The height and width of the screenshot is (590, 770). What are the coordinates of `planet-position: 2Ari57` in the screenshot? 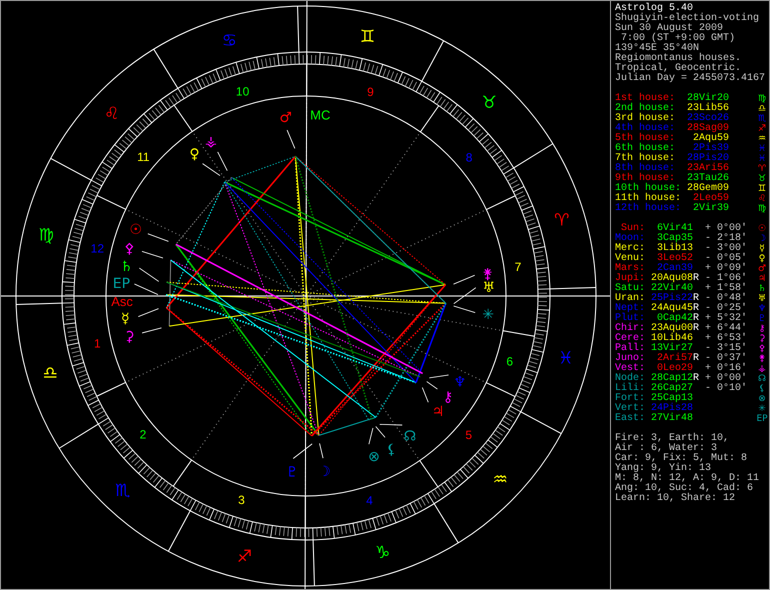 It's located at (674, 359).